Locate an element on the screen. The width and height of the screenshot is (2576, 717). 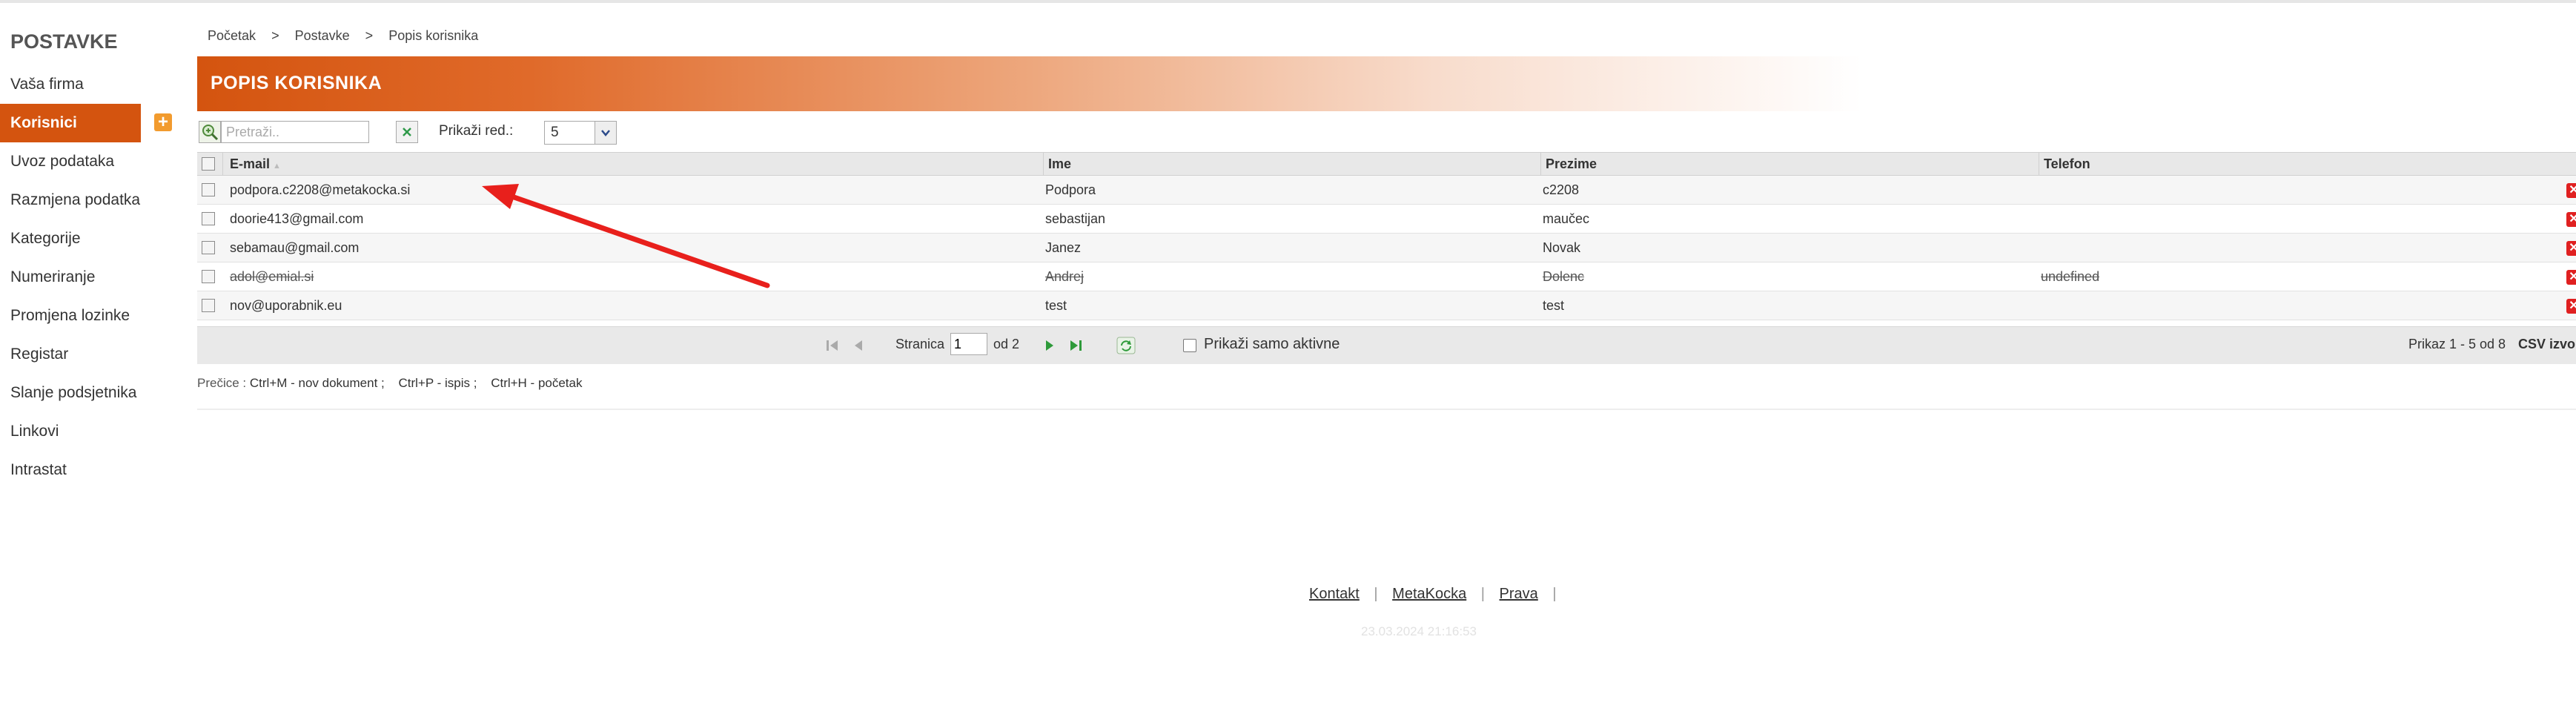
footer-link-prava: Prava is located at coordinates (1519, 594).